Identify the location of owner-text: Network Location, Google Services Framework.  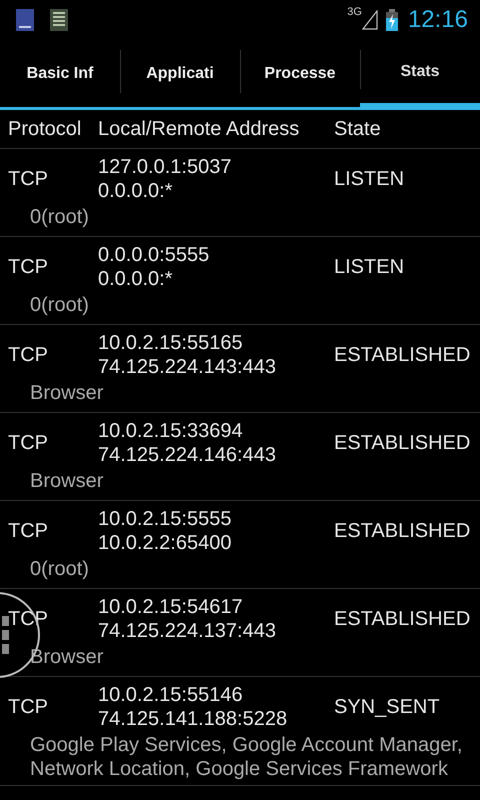
(239, 769).